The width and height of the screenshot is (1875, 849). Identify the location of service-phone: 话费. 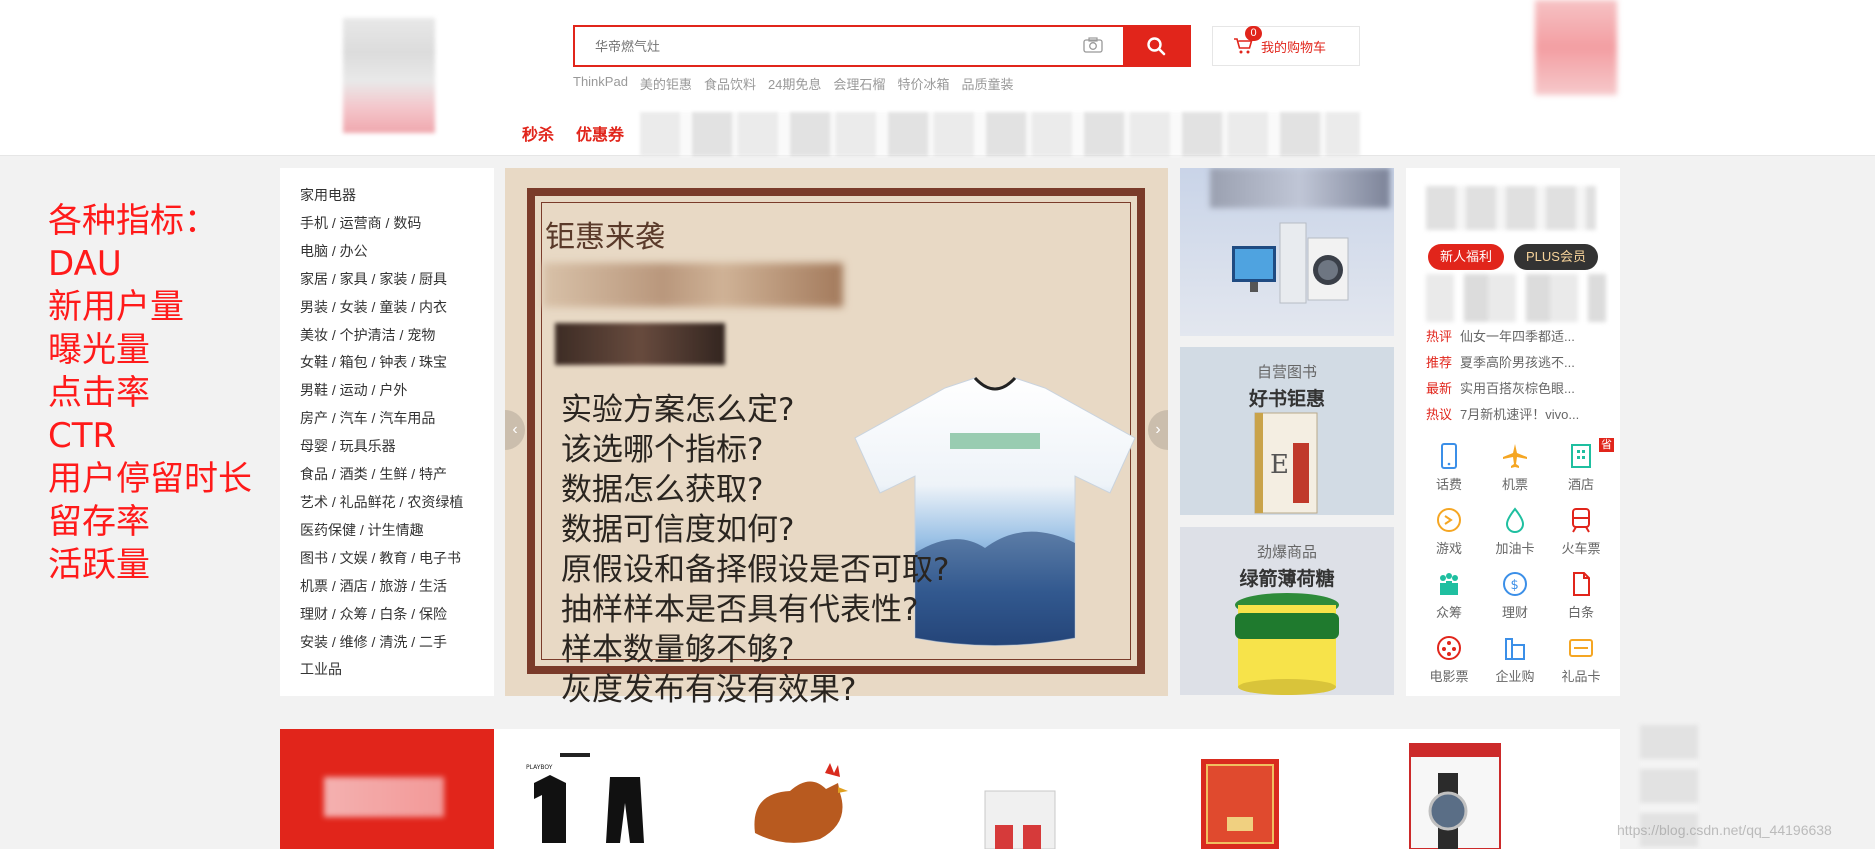
(1449, 468).